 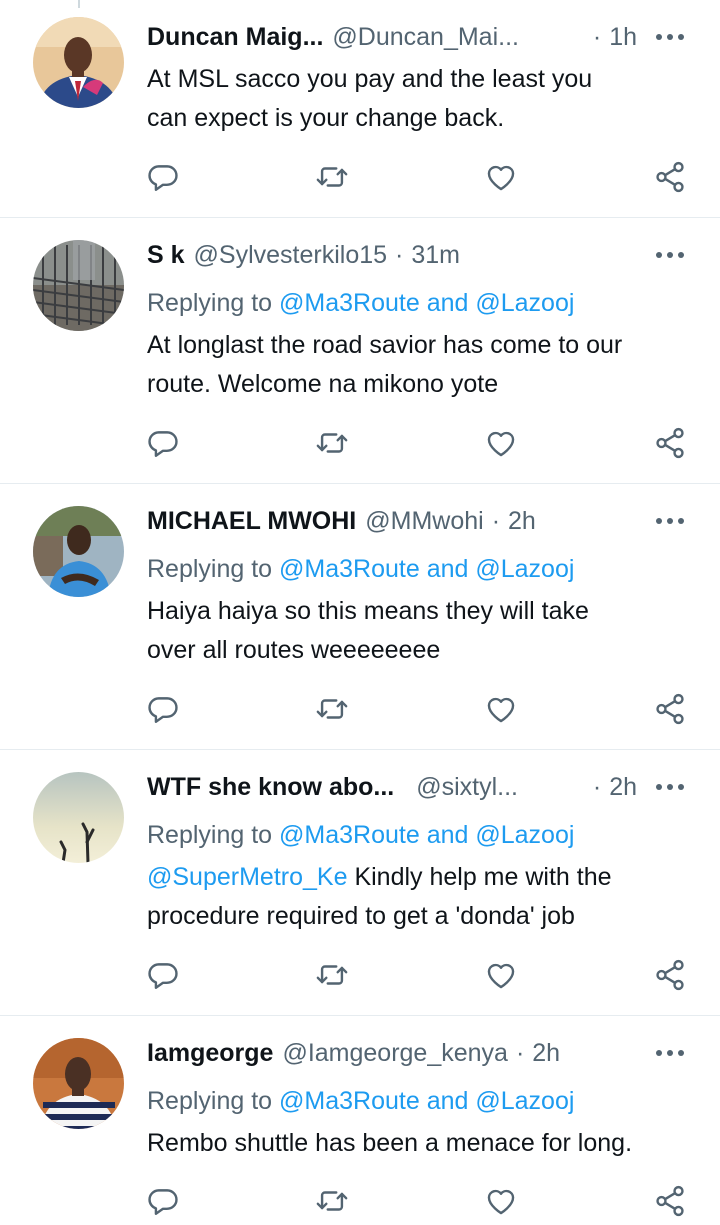 What do you see at coordinates (370, 79) in the screenshot?
I see `tweet-text-line: At MSL sacco you pay and the least you` at bounding box center [370, 79].